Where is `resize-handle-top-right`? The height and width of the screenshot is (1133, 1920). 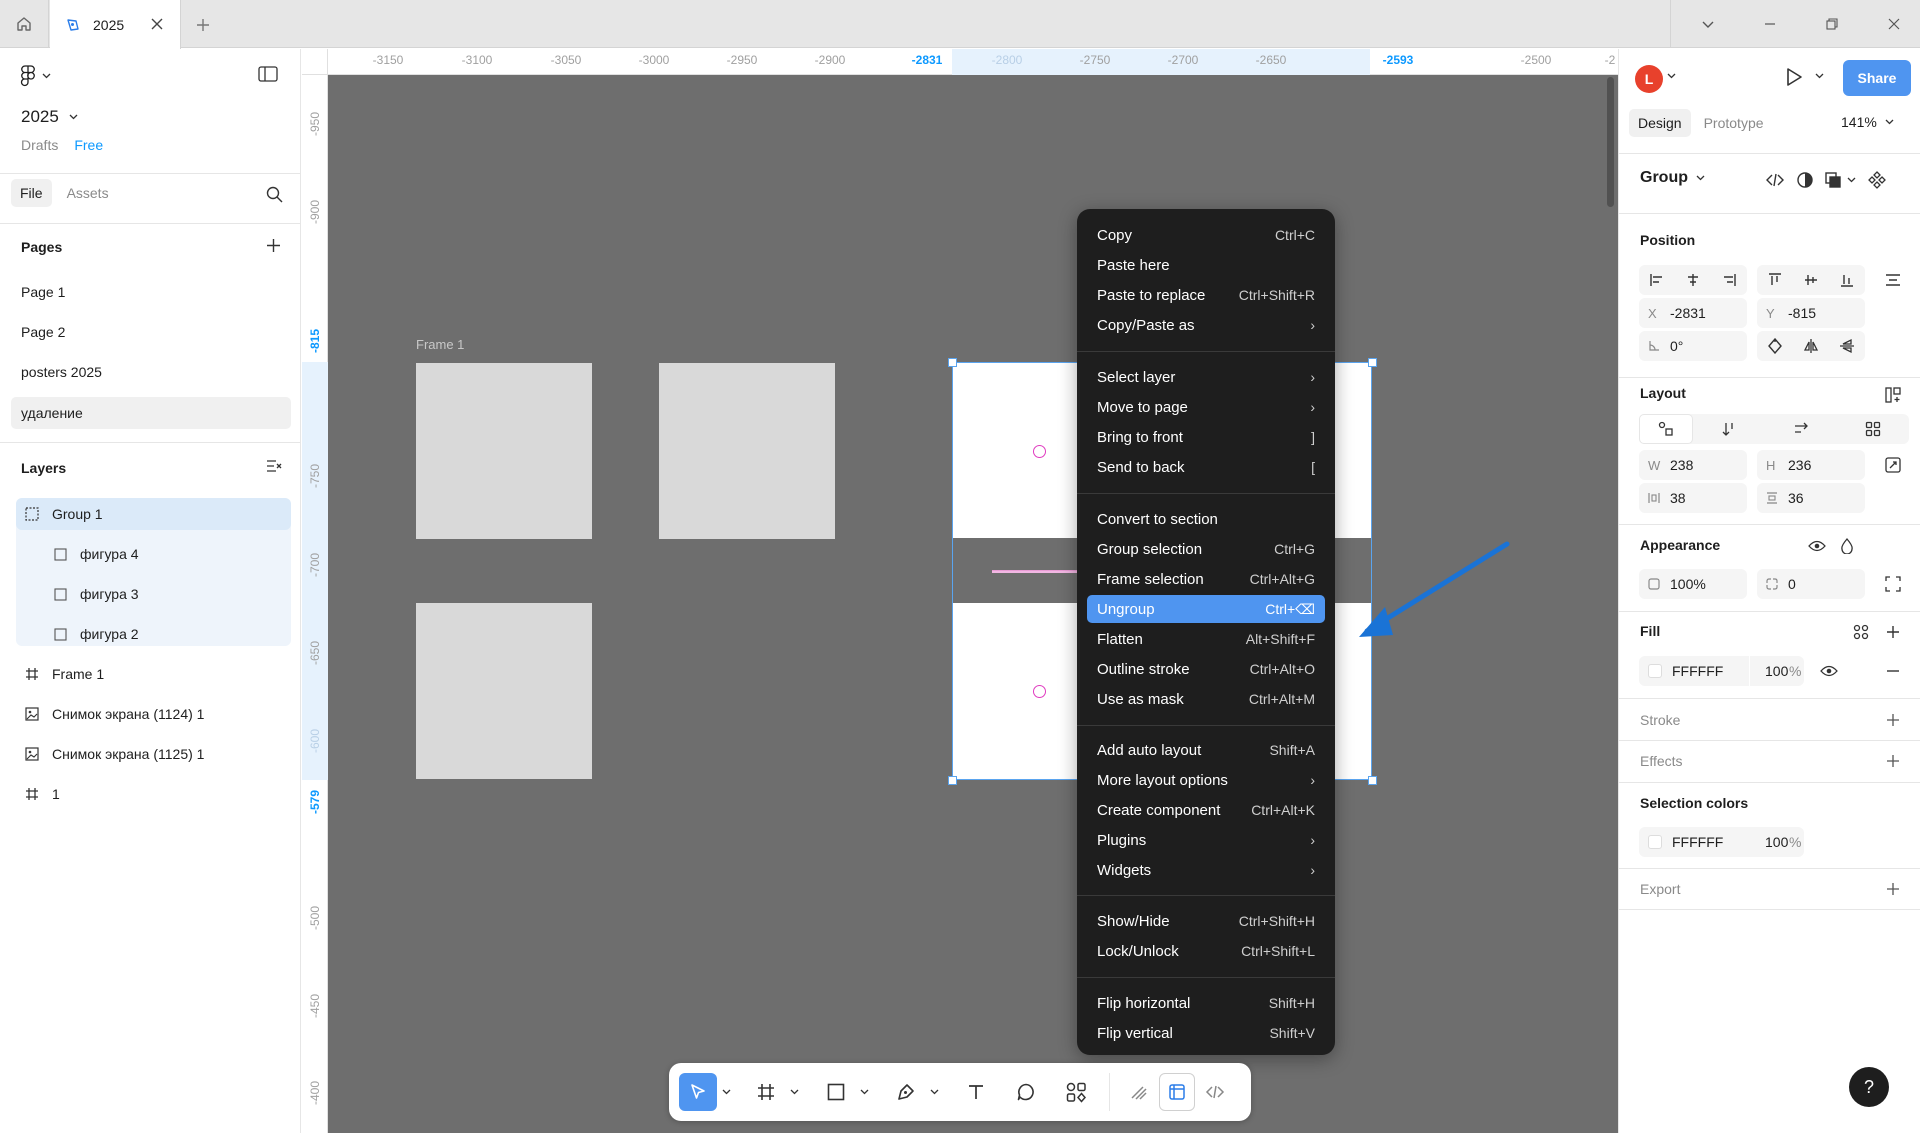
resize-handle-top-right is located at coordinates (1372, 362).